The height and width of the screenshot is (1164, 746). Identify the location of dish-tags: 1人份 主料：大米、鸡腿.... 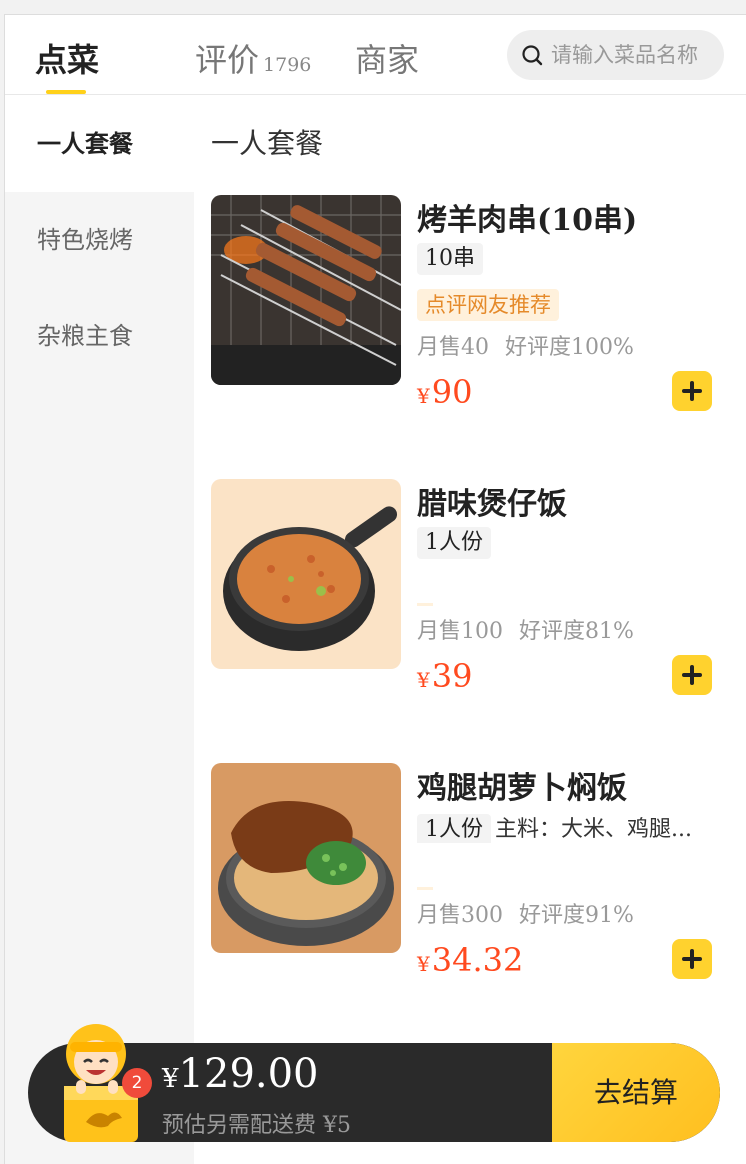
(567, 827).